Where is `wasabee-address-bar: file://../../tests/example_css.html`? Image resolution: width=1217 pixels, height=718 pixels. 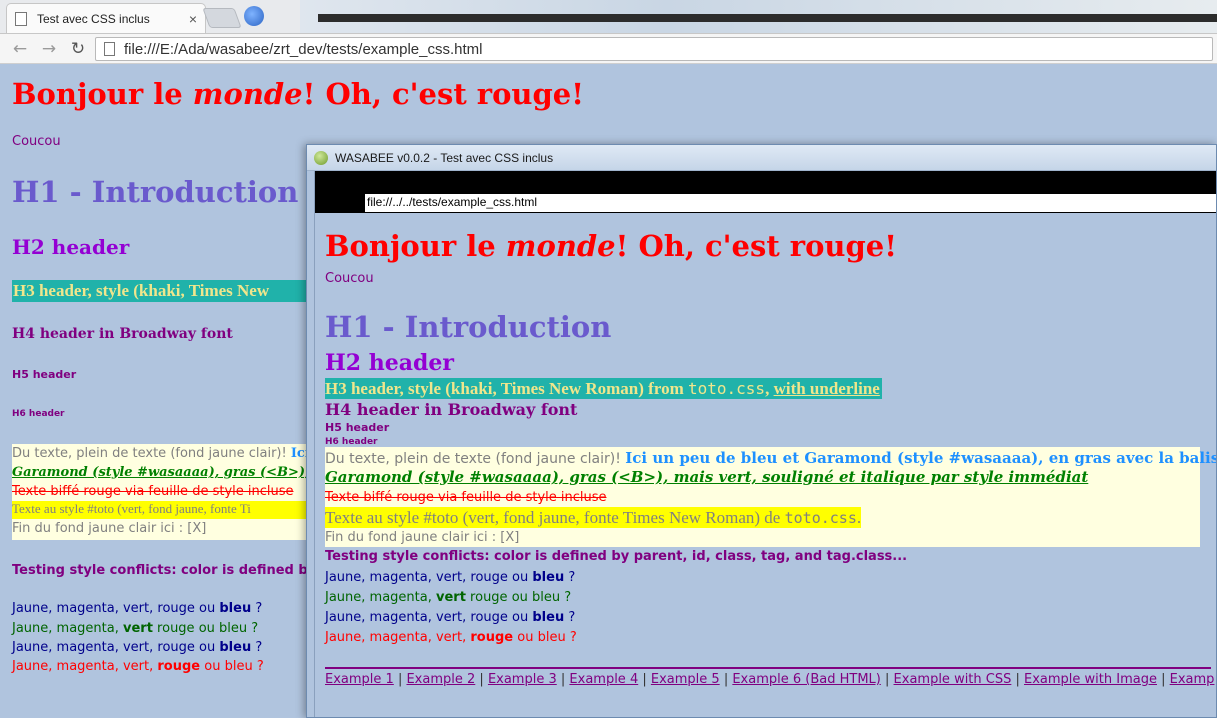 wasabee-address-bar: file://../../tests/example_css.html is located at coordinates (790, 203).